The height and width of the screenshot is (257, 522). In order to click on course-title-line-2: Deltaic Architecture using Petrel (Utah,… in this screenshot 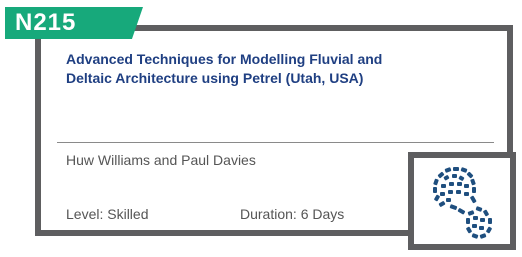, I will do `click(215, 78)`.